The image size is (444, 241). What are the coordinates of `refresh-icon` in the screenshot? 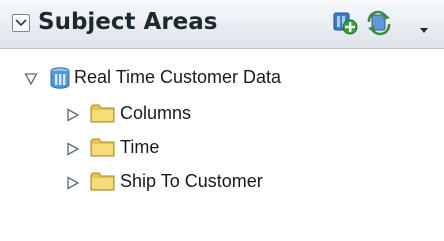 It's located at (379, 23).